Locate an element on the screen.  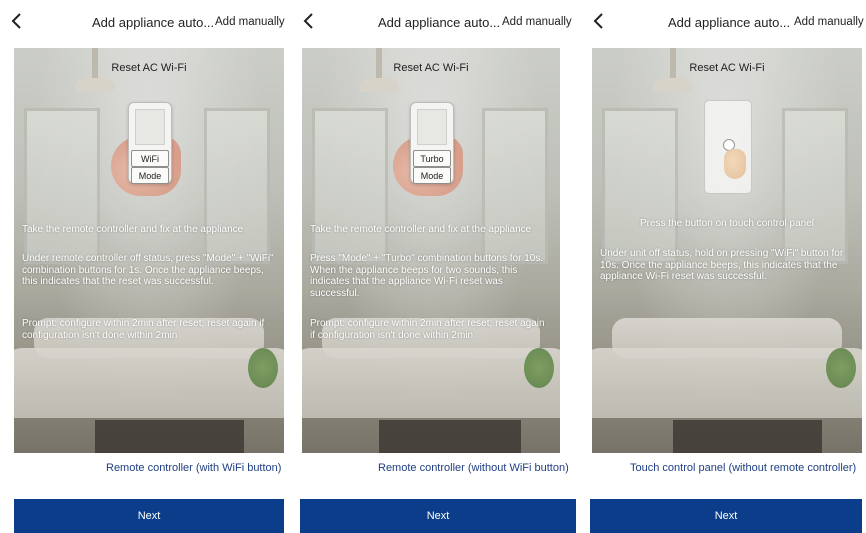
mode-label: Remote controller (without WiFi button) is located at coordinates (473, 468).